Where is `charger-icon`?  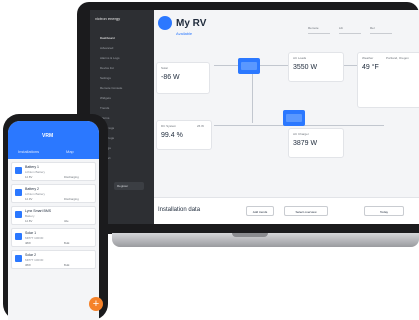
charger-icon is located at coordinates (294, 118).